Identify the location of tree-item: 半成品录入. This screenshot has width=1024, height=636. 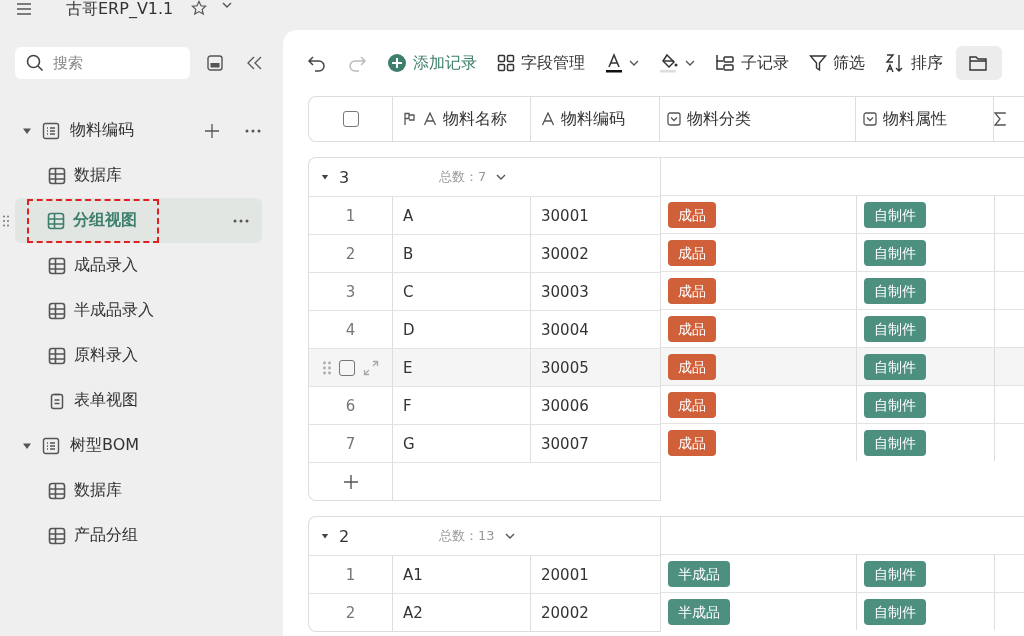
(138, 310).